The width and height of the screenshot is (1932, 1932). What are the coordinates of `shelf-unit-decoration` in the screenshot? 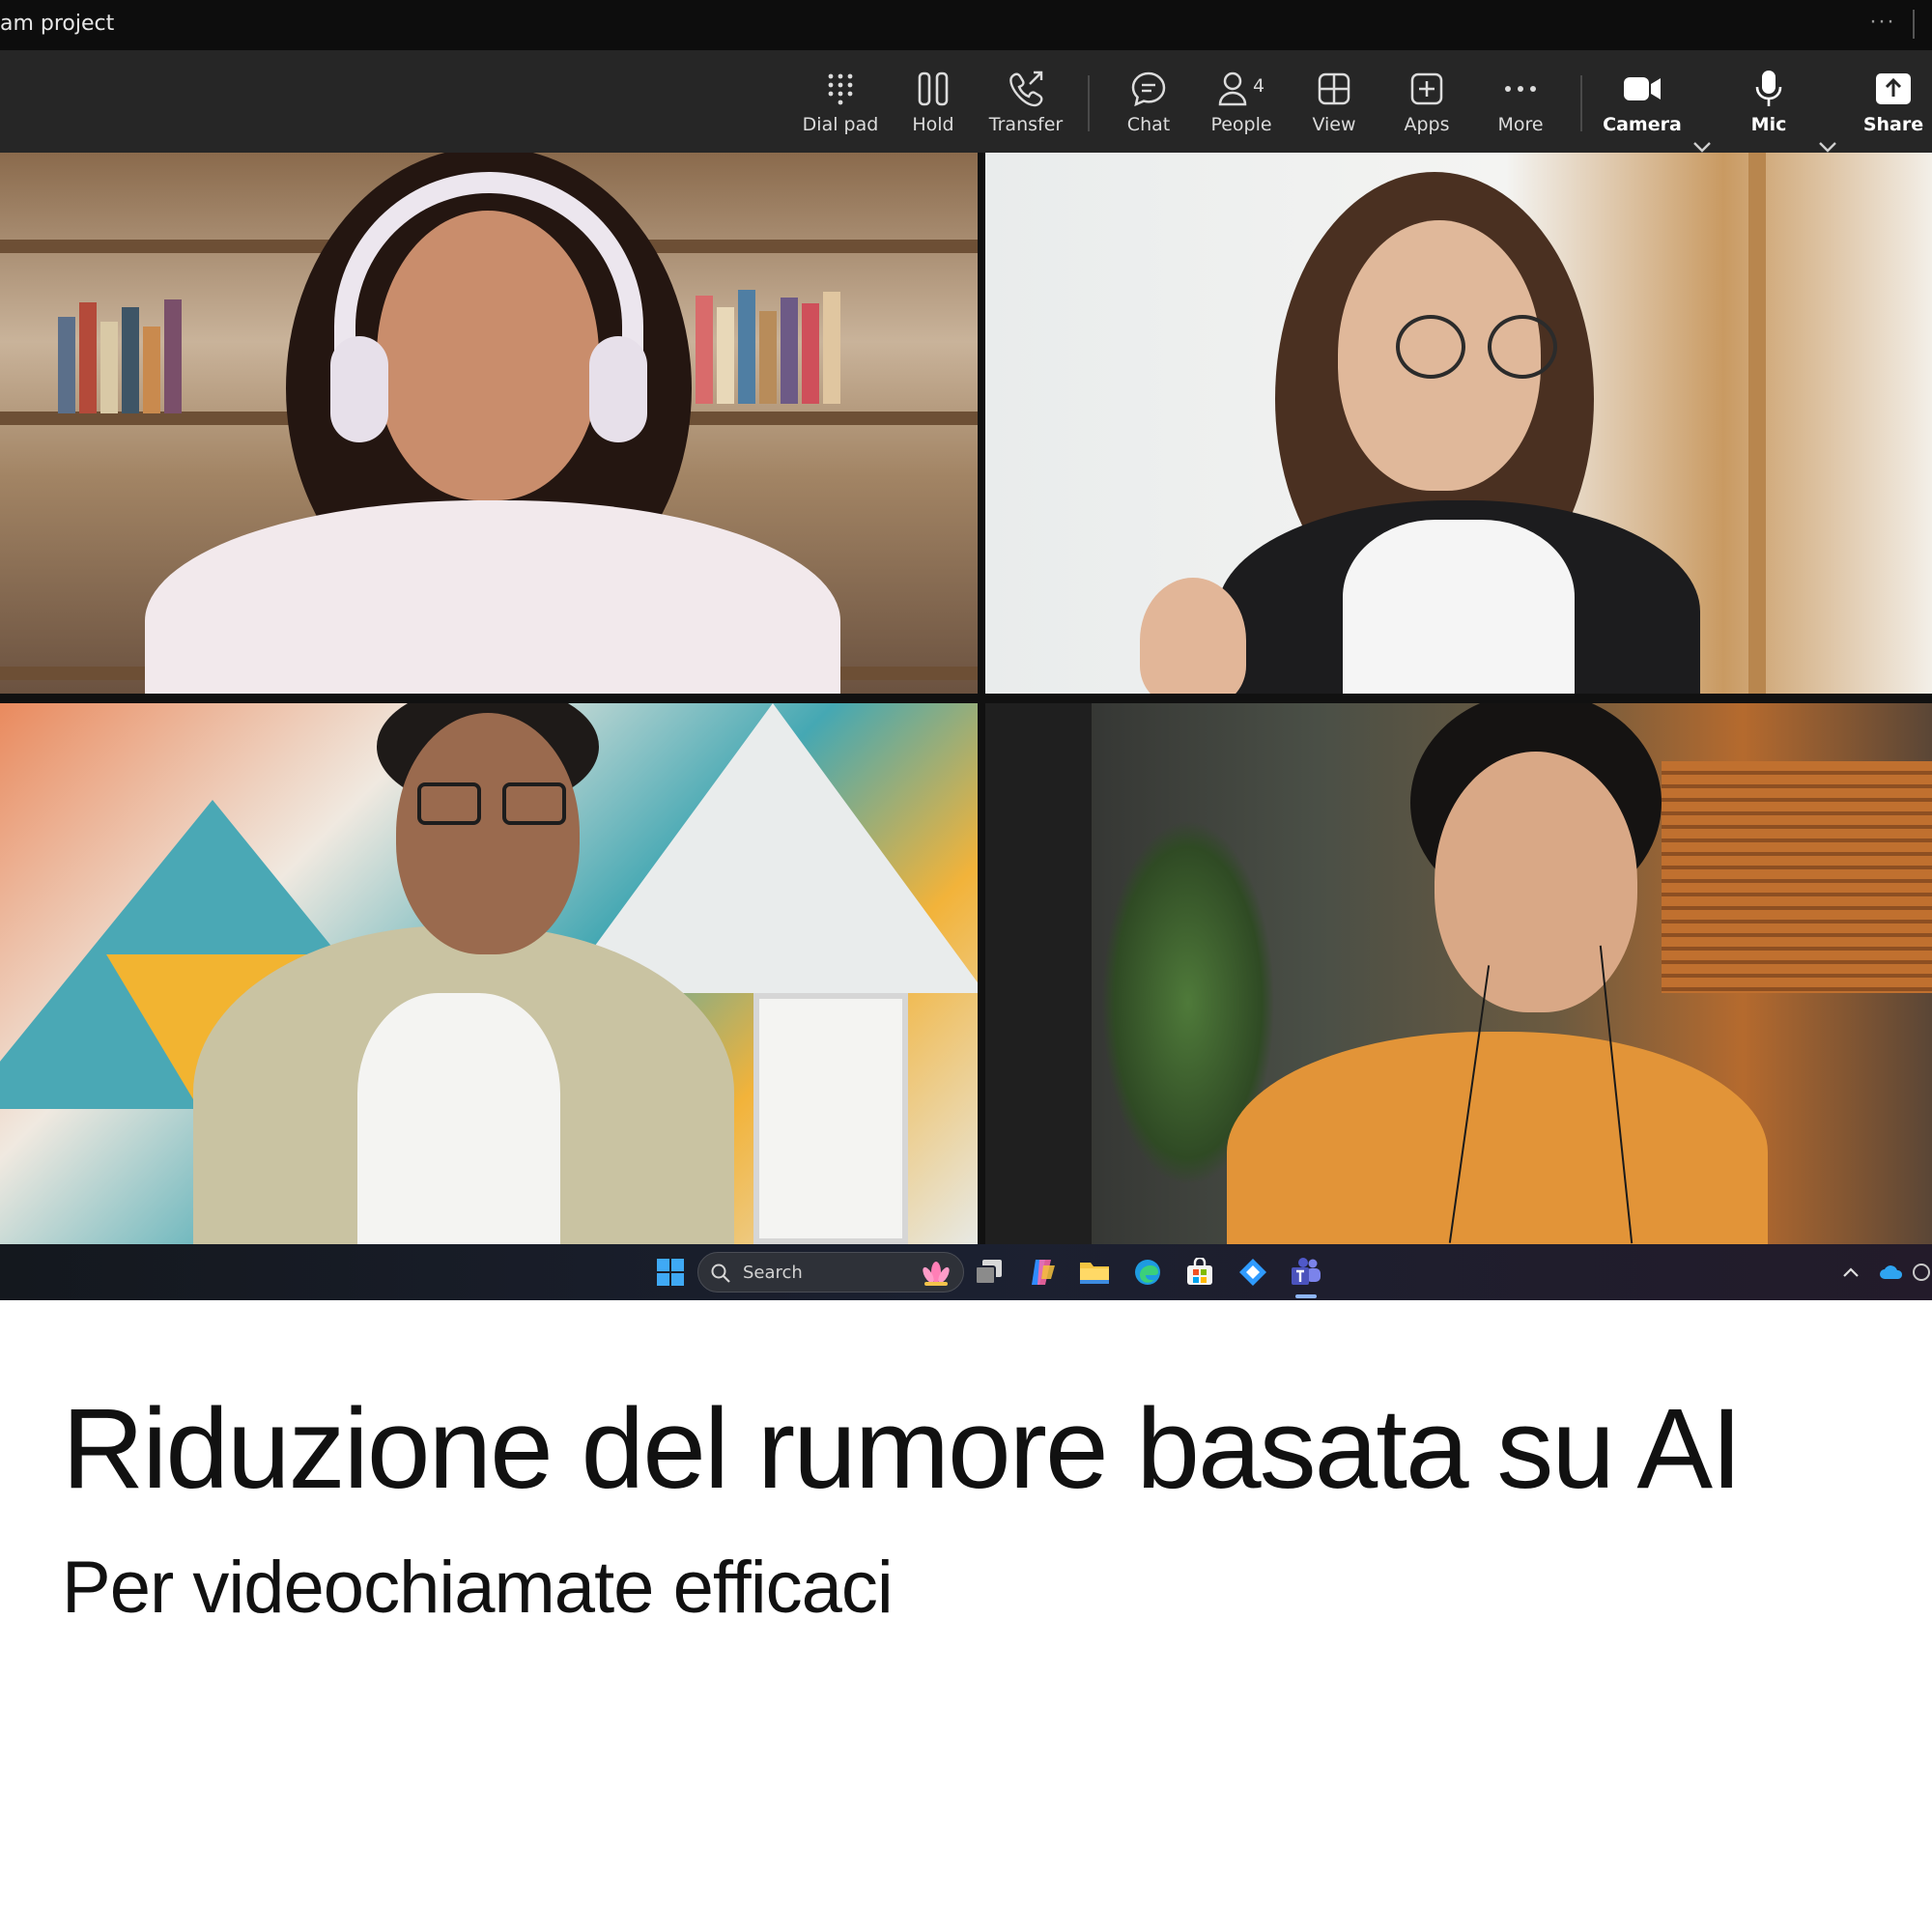 It's located at (830, 1118).